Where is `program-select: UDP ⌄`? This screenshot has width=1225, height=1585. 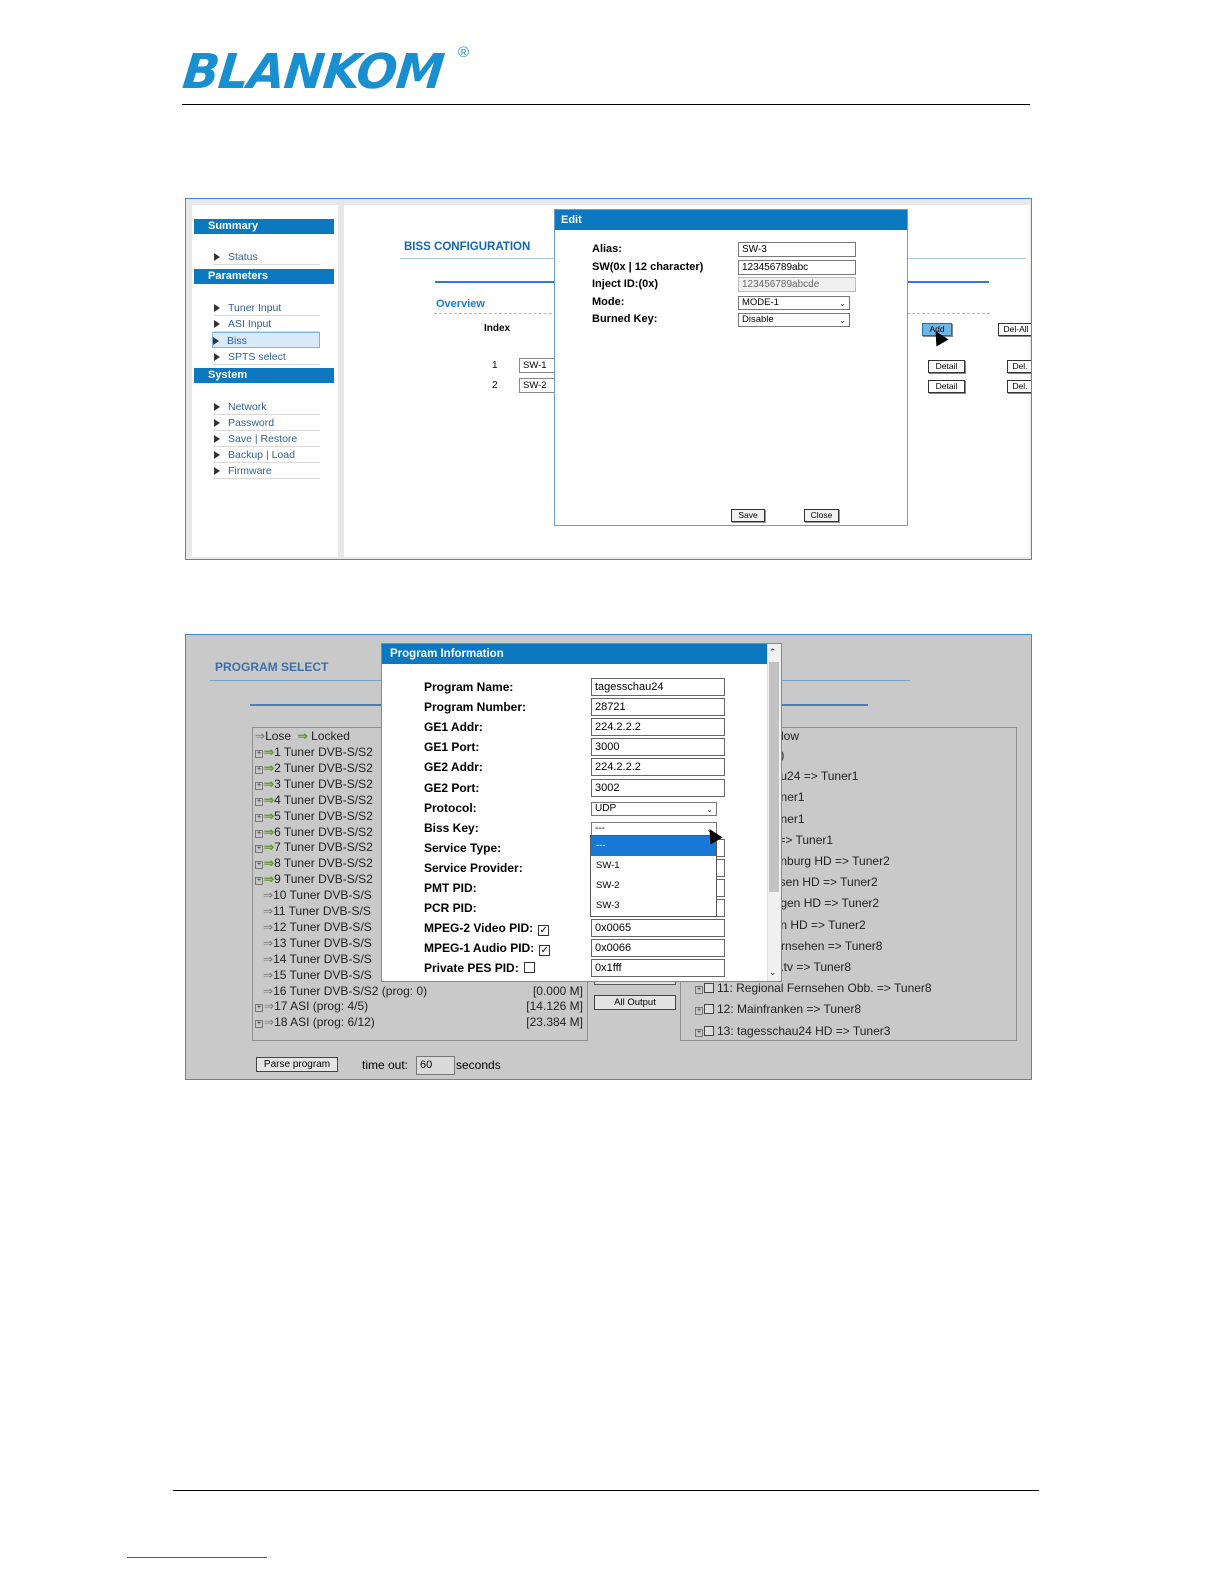
program-select: UDP ⌄ is located at coordinates (654, 808).